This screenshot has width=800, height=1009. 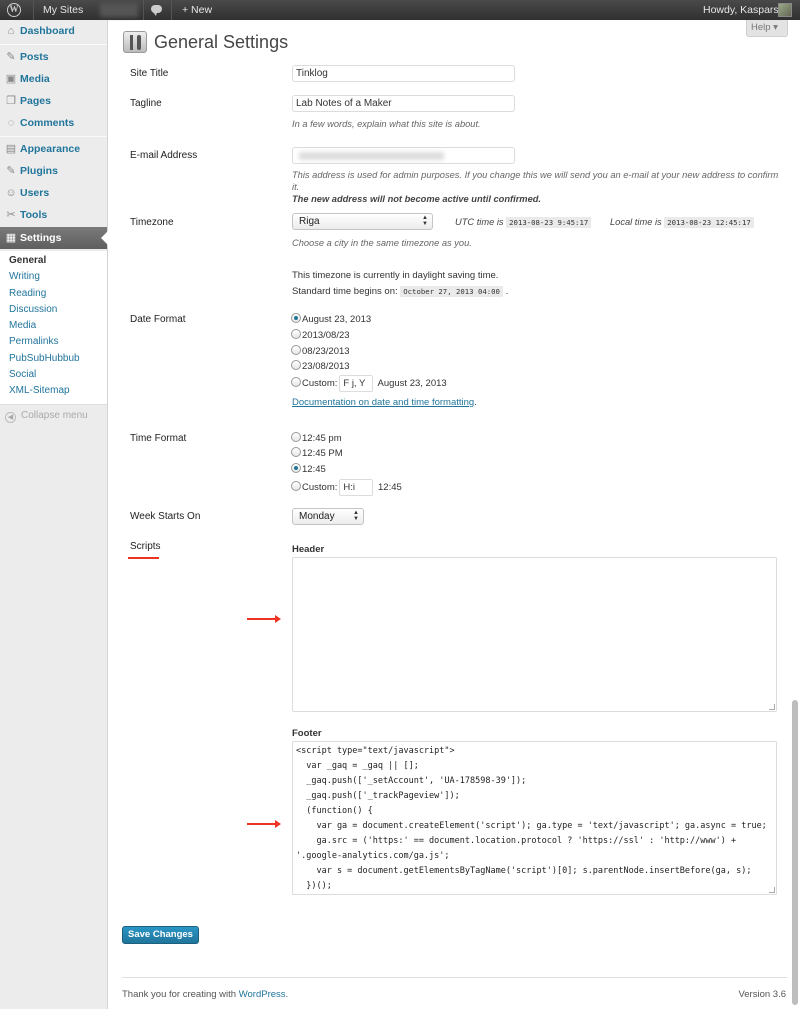 What do you see at coordinates (451, 291) in the screenshot?
I see `standard-value: October 27, 2013 04:00` at bounding box center [451, 291].